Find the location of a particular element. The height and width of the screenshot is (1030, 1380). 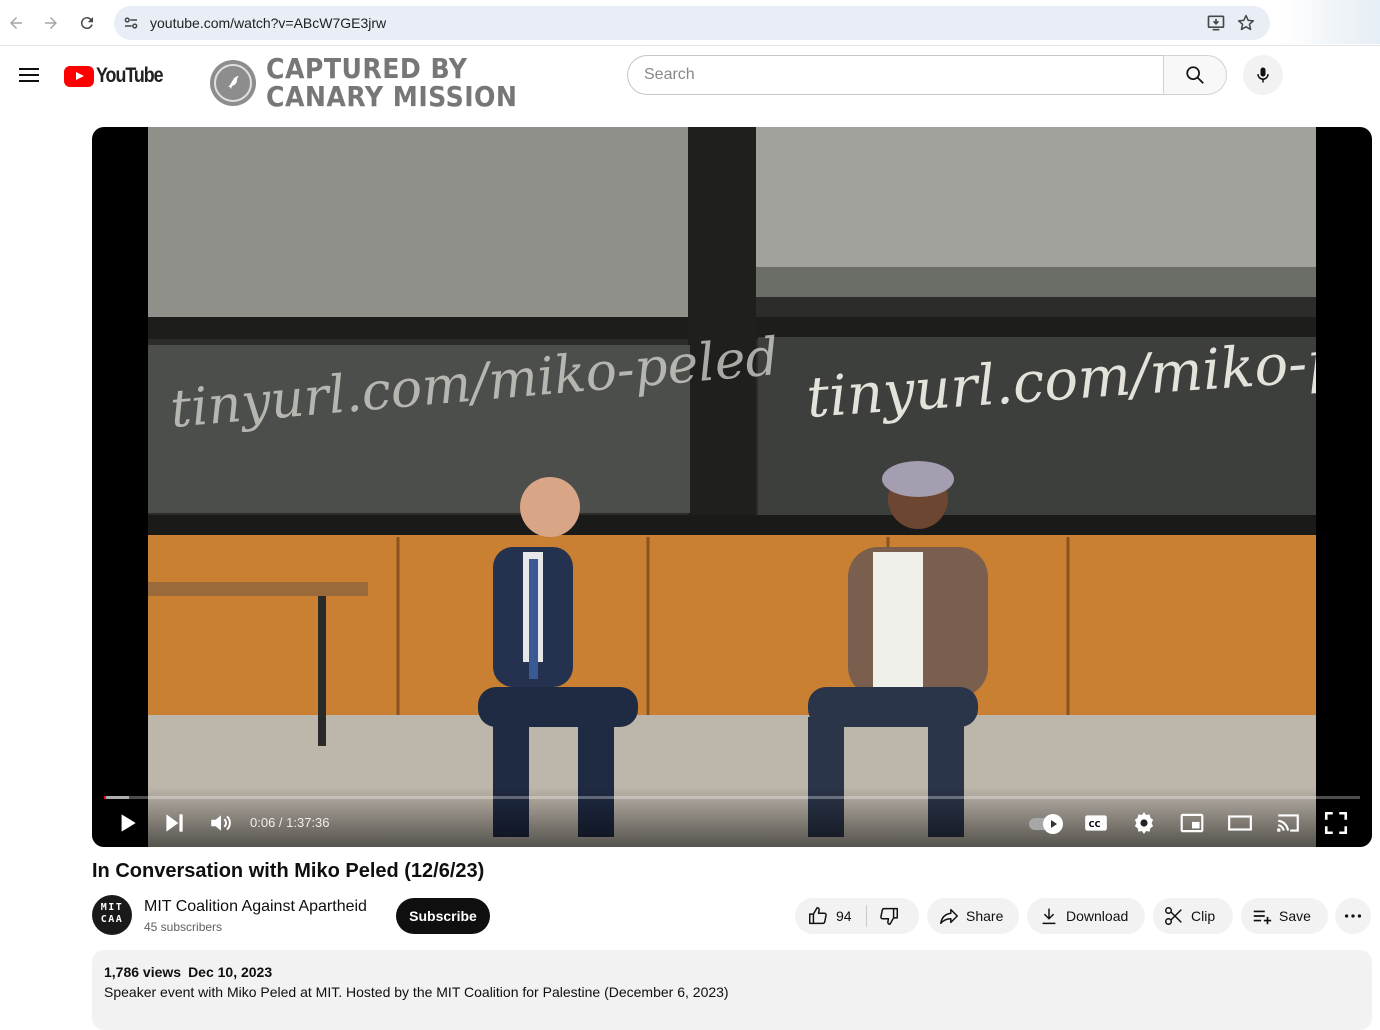

like-button: 94 is located at coordinates (823, 916).